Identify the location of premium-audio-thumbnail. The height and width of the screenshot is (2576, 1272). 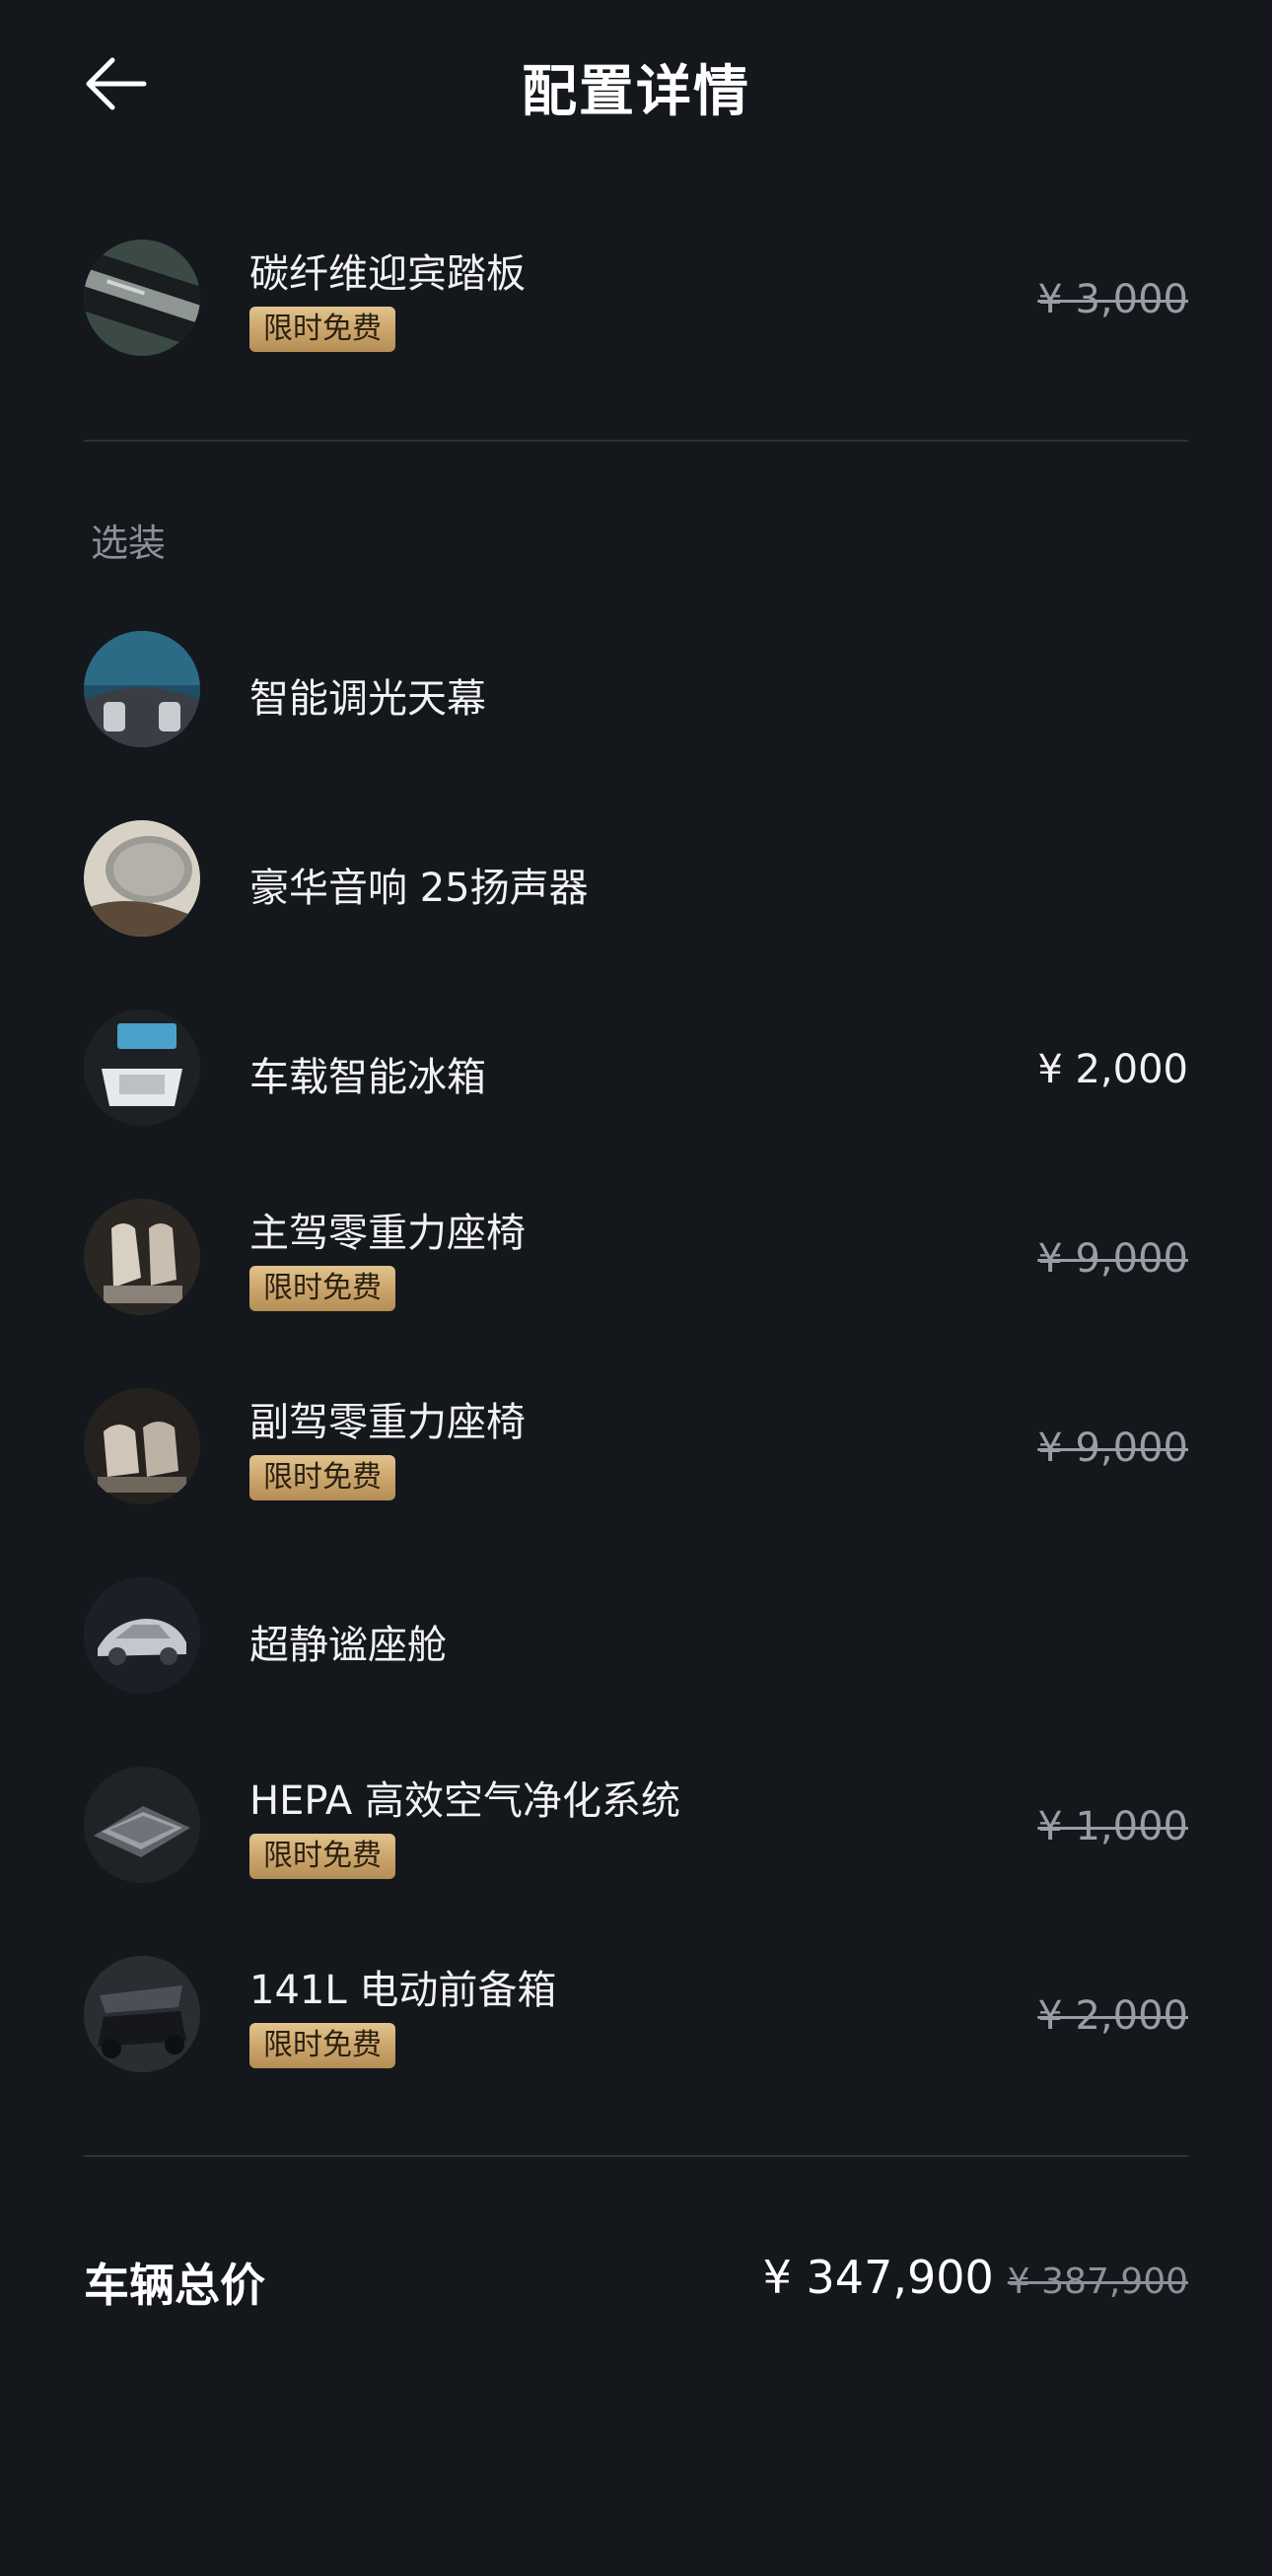
(142, 879).